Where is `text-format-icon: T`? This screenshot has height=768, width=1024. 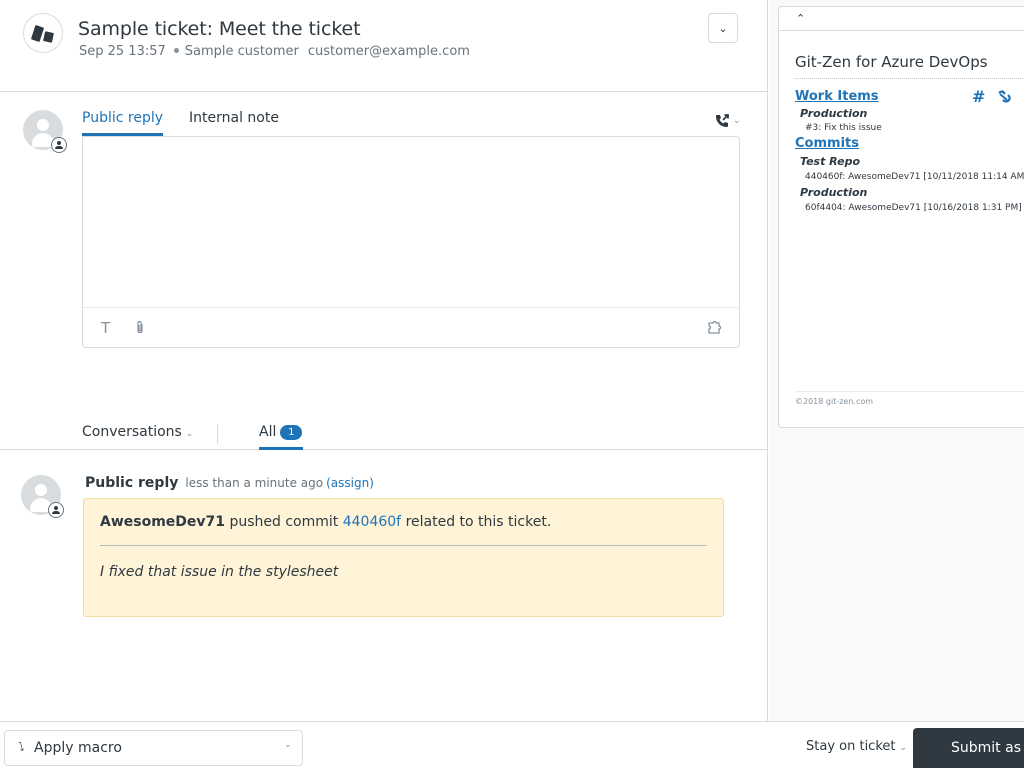 text-format-icon: T is located at coordinates (105, 328).